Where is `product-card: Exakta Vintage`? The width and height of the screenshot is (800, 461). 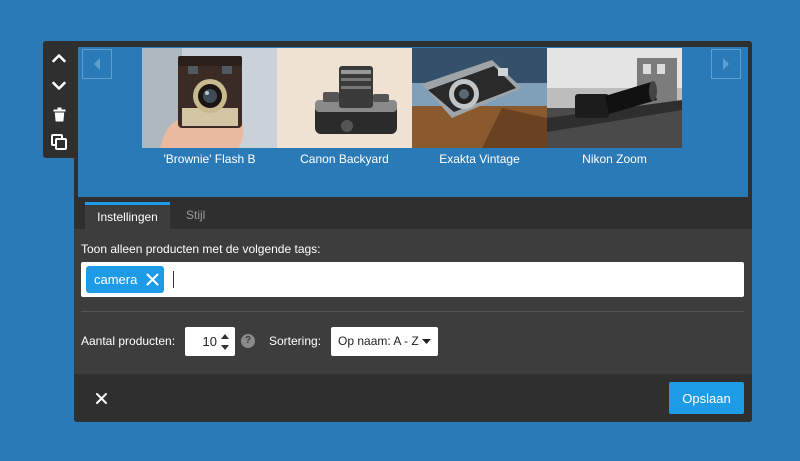 product-card: Exakta Vintage is located at coordinates (479, 107).